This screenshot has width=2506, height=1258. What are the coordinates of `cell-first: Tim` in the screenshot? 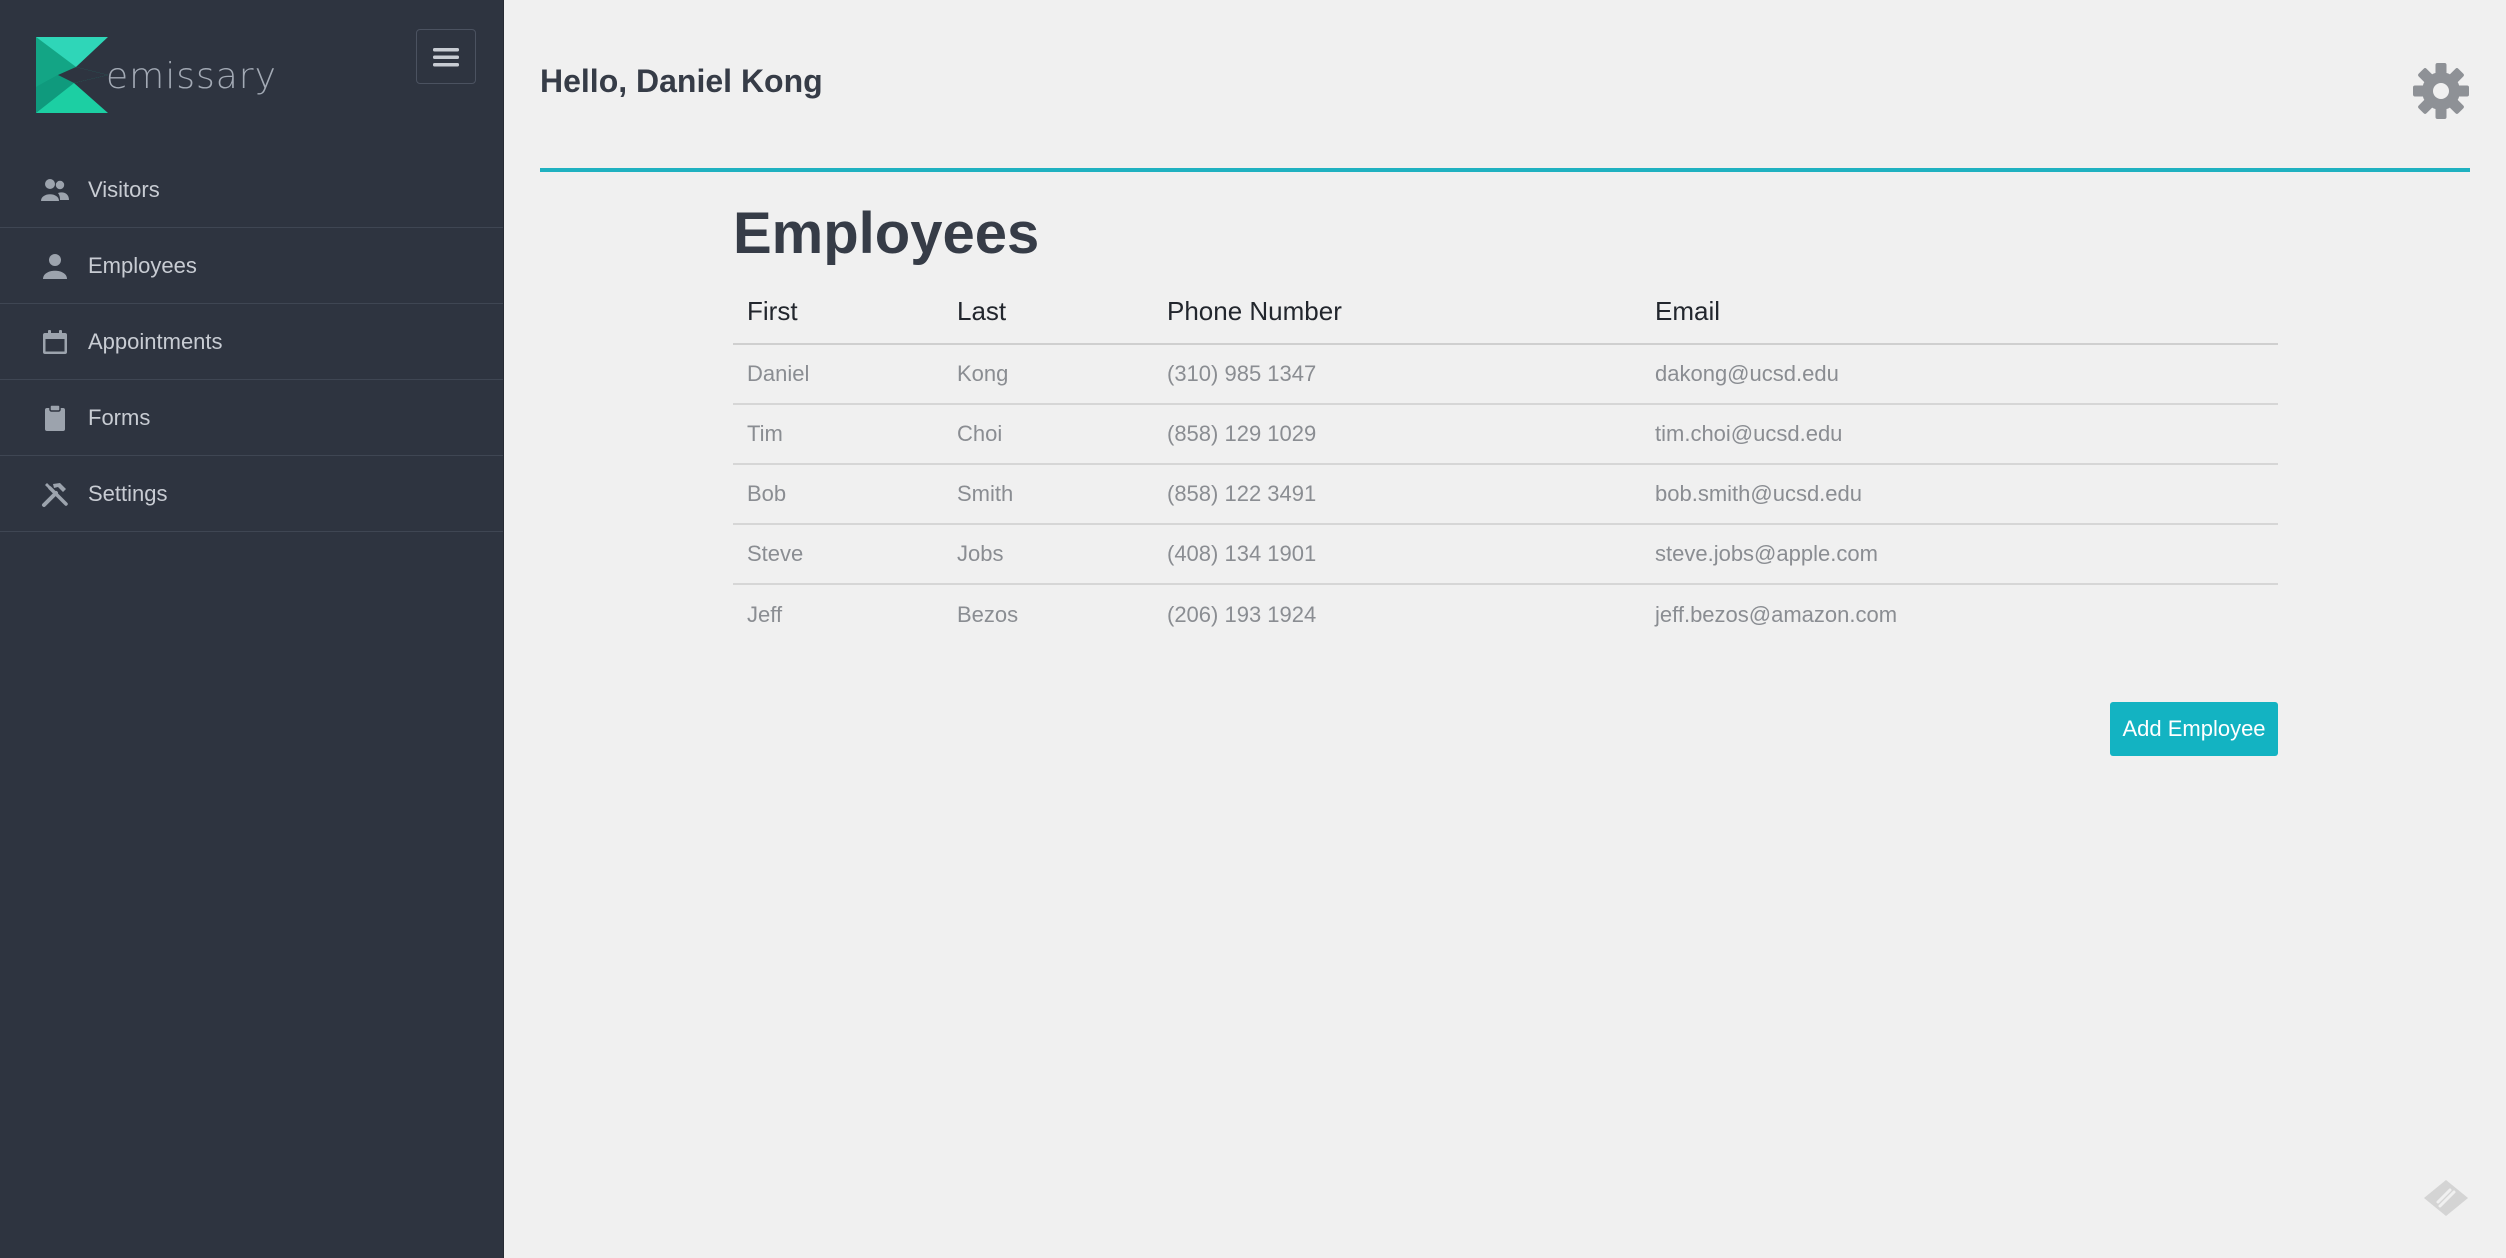 It's located at (838, 434).